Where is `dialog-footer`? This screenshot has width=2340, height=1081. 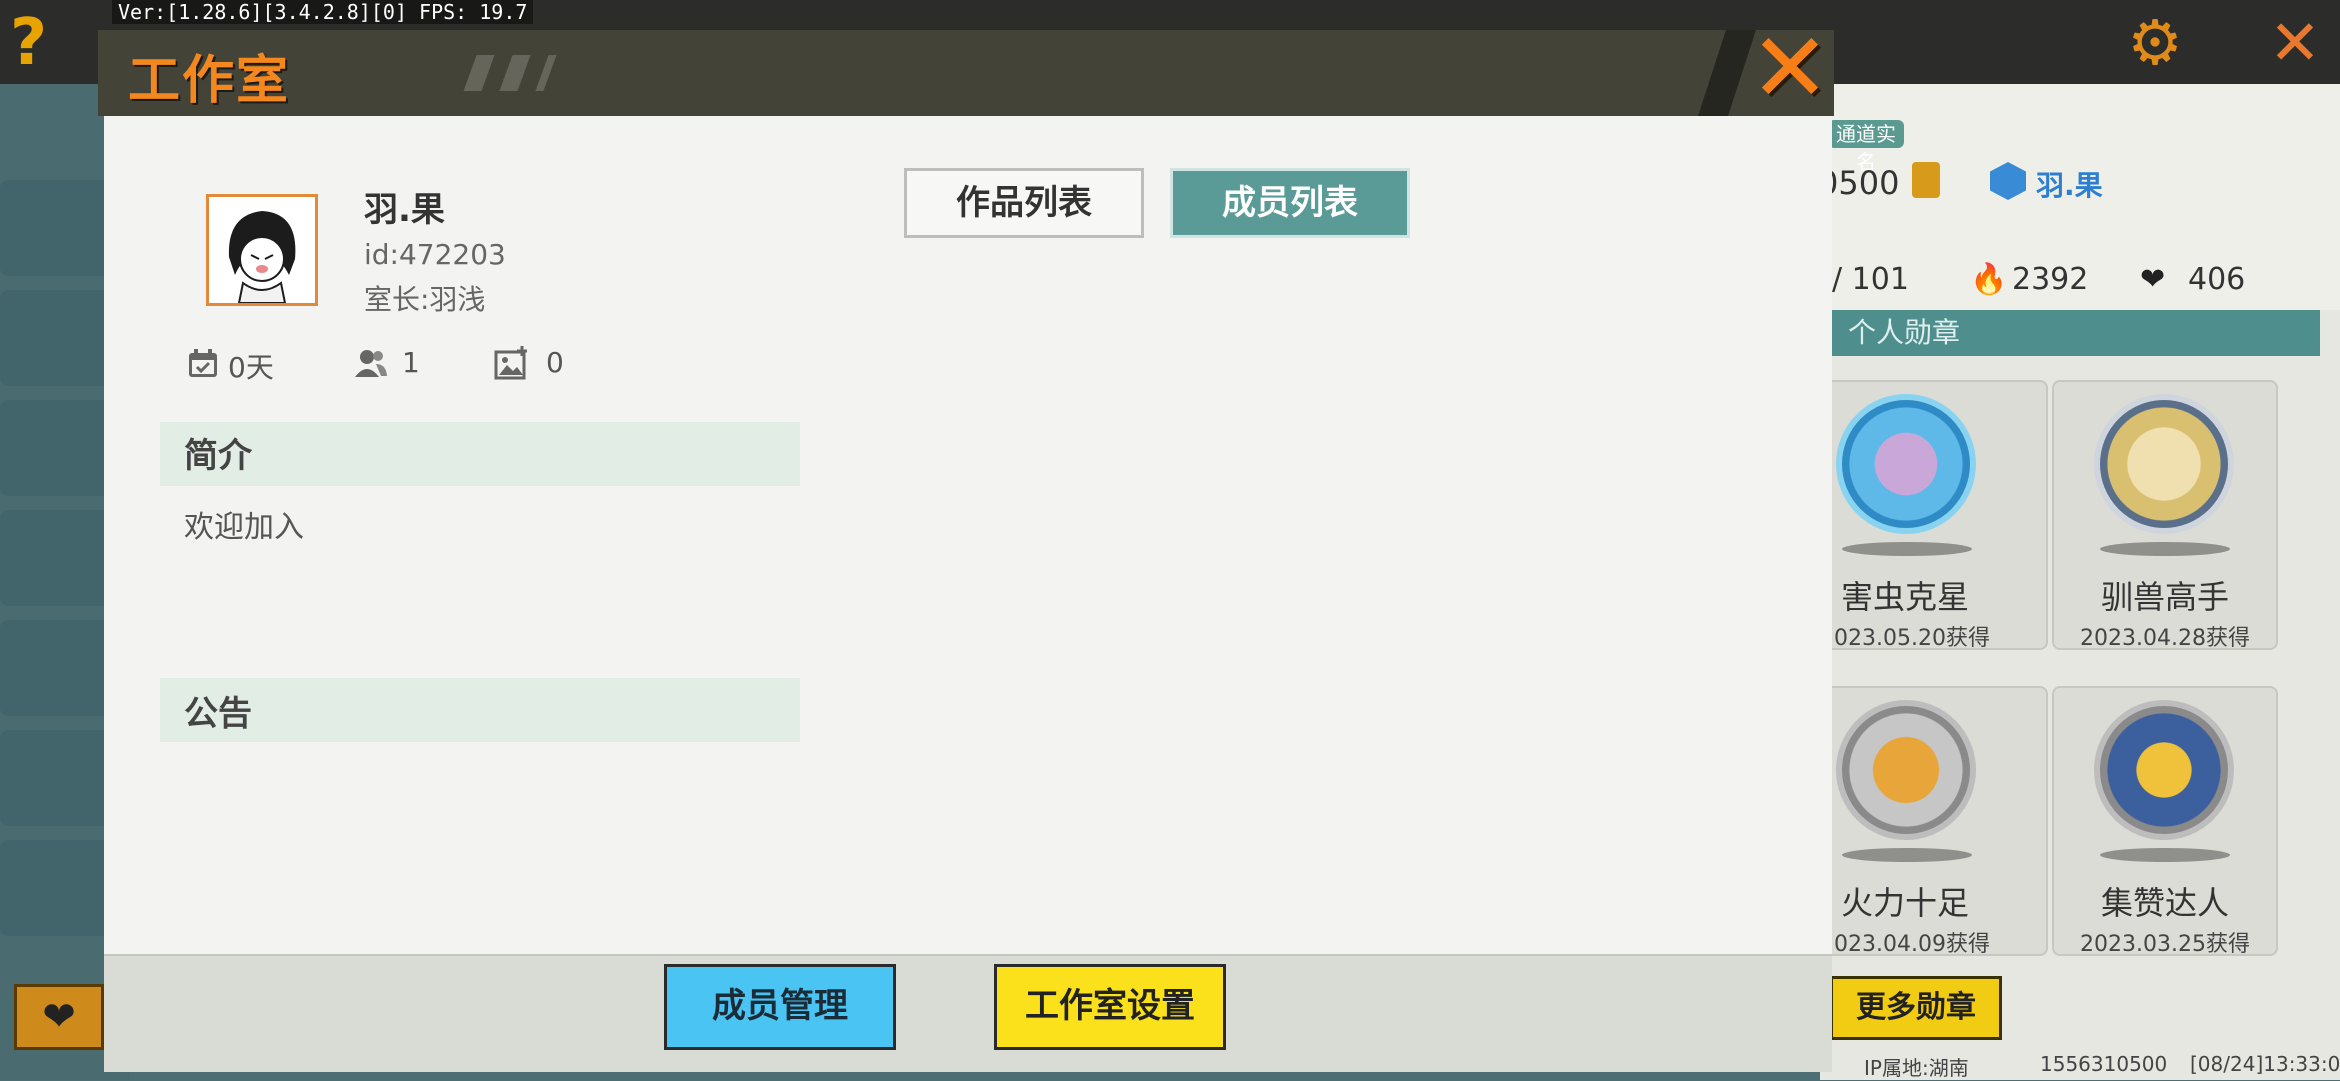 dialog-footer is located at coordinates (968, 1013).